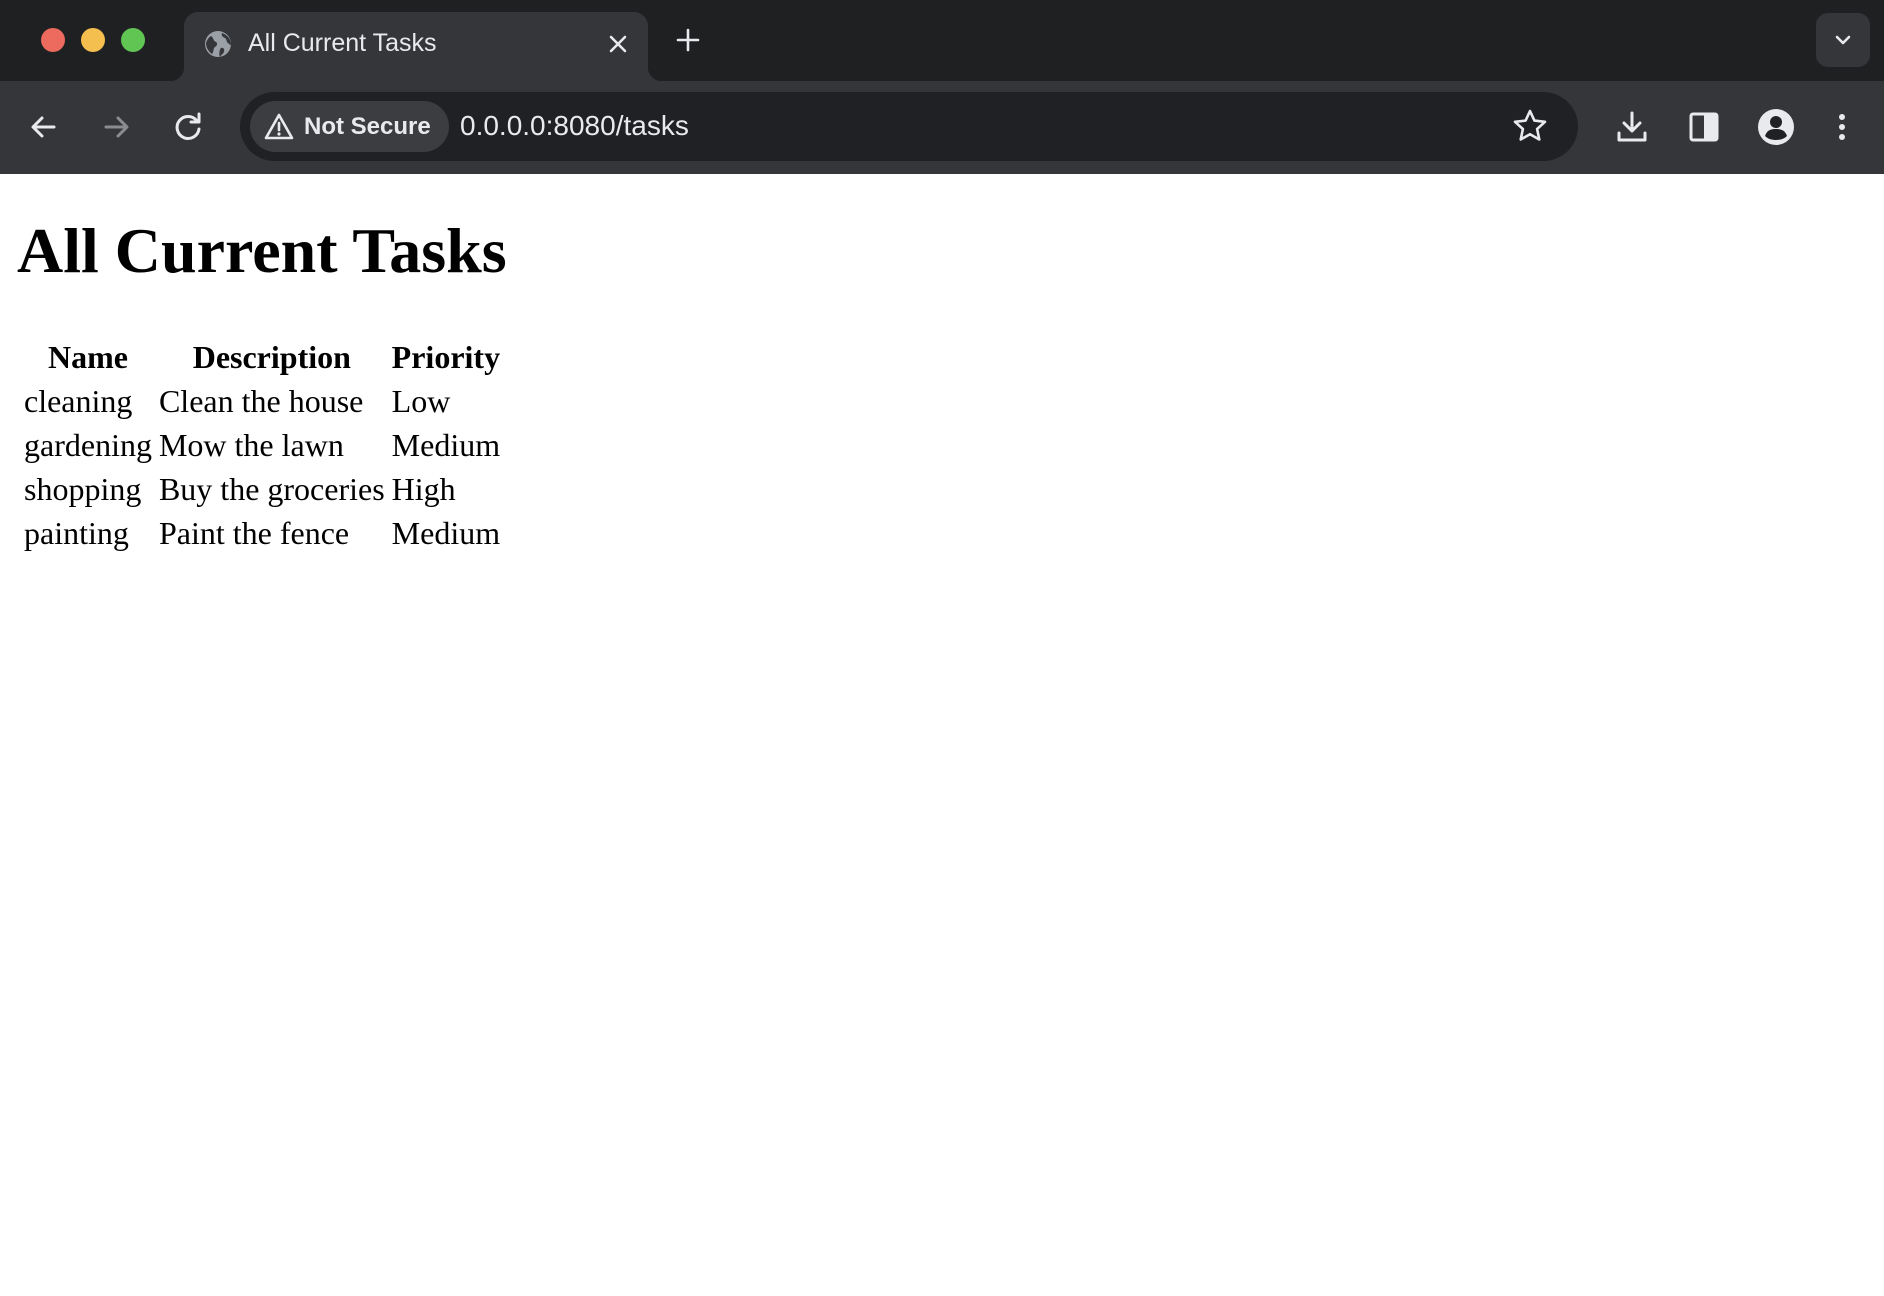 The width and height of the screenshot is (1884, 1296). I want to click on browser-toolbar: Not Secure 0.0.0.0:8080/tasks, so click(942, 127).